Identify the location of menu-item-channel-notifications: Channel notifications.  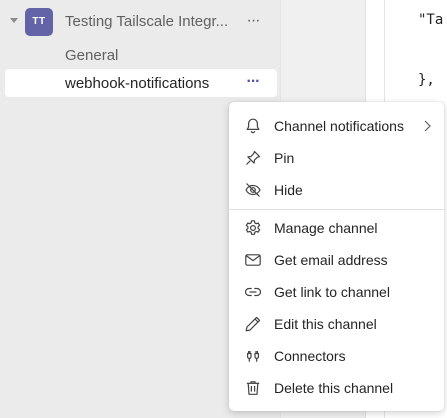
(336, 126).